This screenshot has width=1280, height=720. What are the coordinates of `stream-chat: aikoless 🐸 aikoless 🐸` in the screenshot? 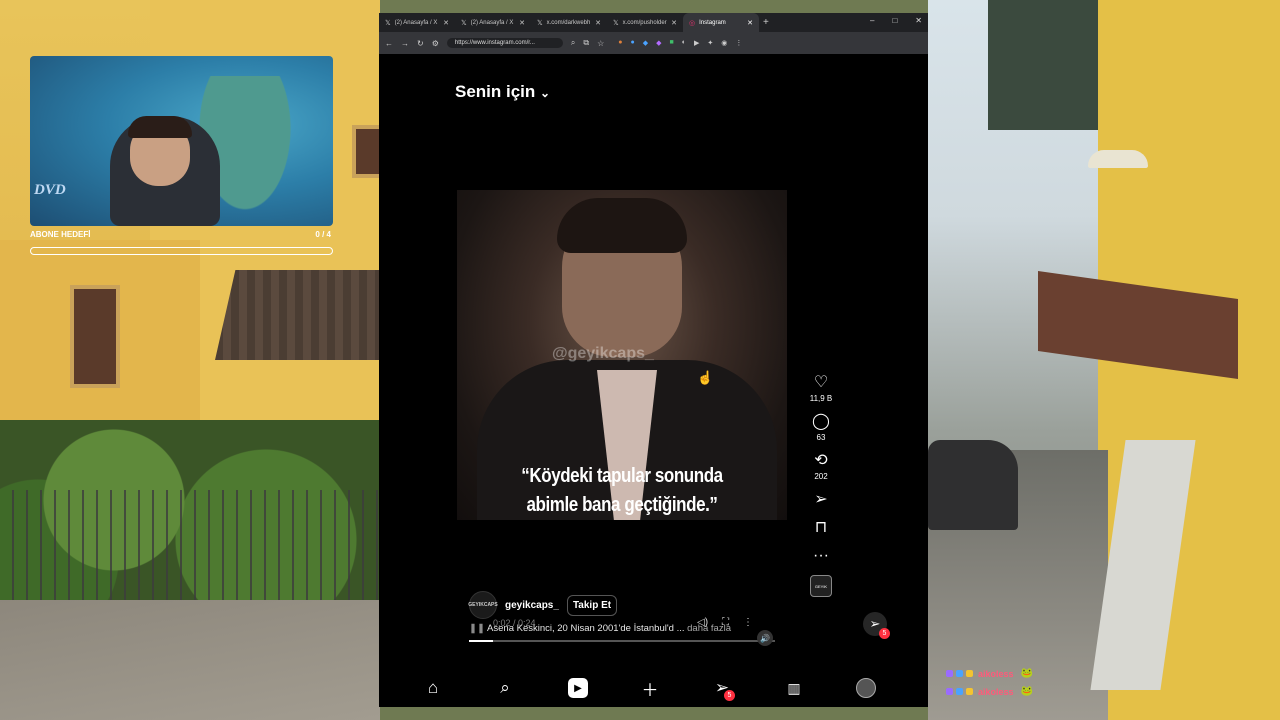 It's located at (989, 686).